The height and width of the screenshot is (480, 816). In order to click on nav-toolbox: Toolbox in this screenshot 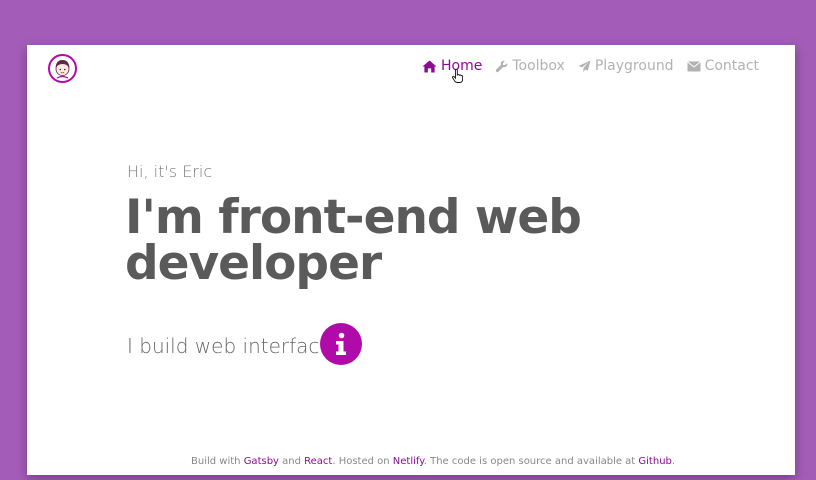, I will do `click(530, 66)`.